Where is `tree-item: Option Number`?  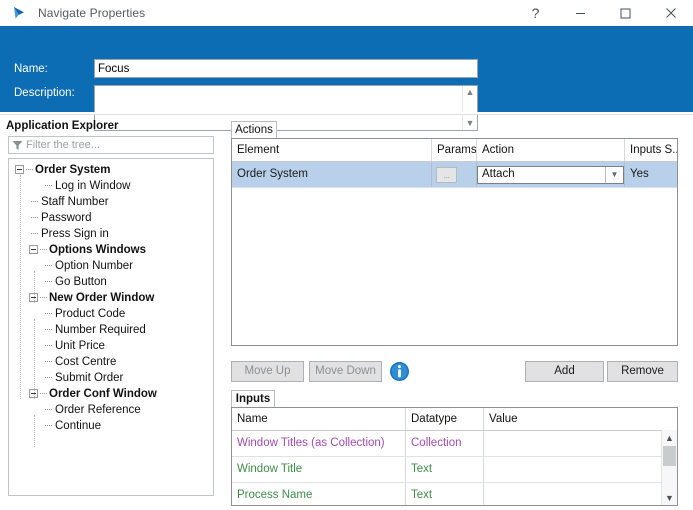 tree-item: Option Number is located at coordinates (111, 266).